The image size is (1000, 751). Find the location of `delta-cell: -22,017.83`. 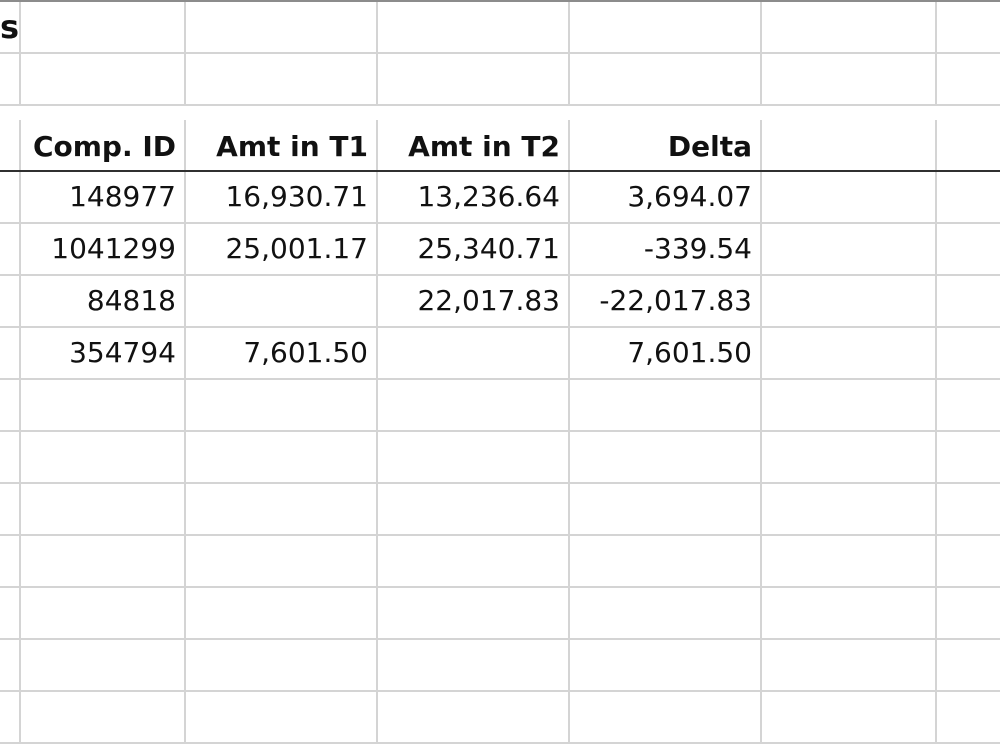

delta-cell: -22,017.83 is located at coordinates (666, 301).